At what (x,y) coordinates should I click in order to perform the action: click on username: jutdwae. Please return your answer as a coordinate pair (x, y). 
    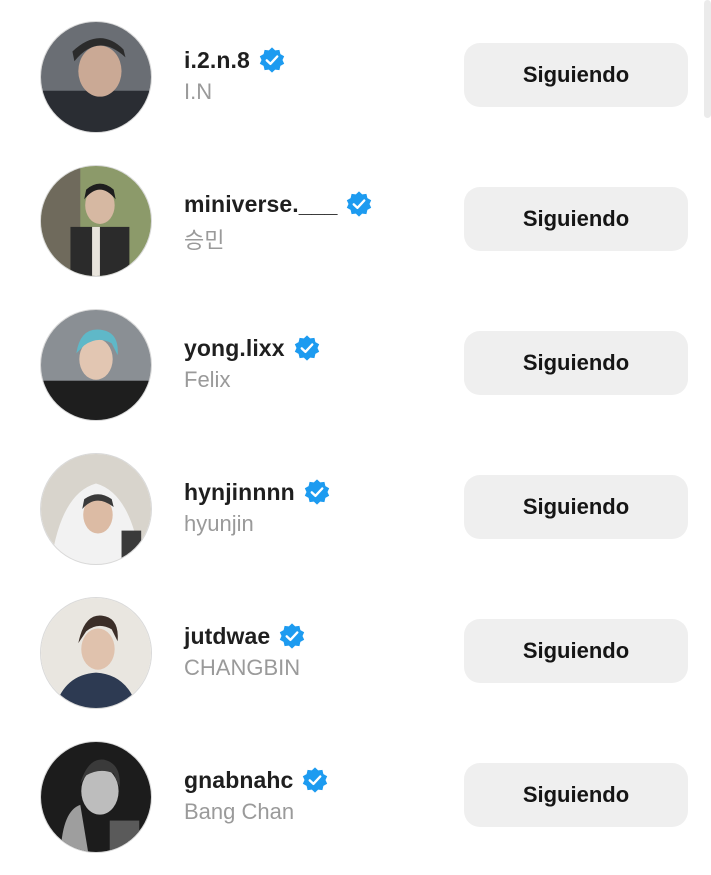
    Looking at the image, I should click on (227, 636).